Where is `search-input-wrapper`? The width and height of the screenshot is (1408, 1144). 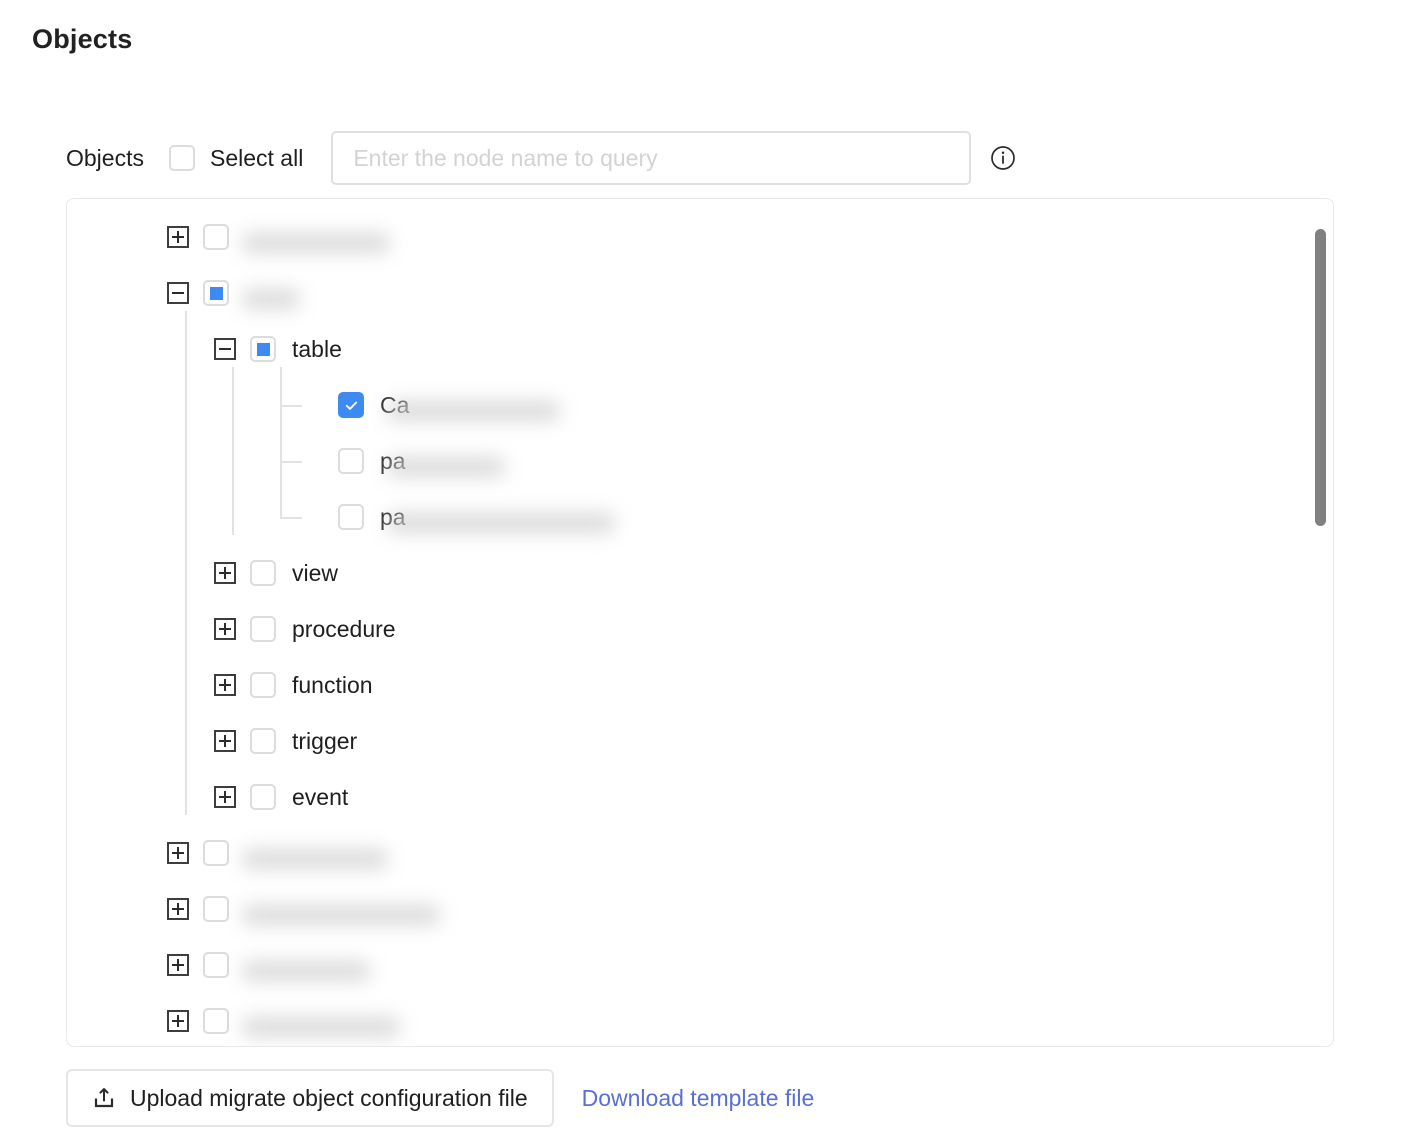 search-input-wrapper is located at coordinates (651, 158).